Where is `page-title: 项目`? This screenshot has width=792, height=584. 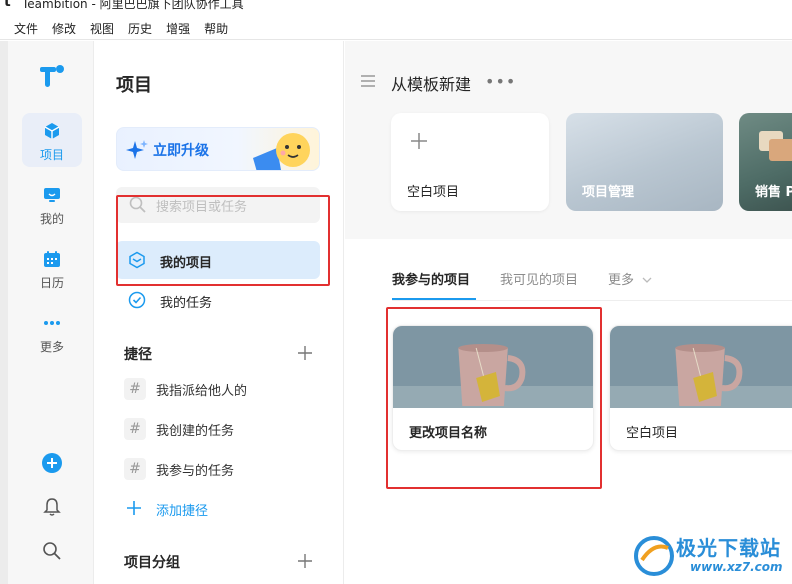
page-title: 项目 is located at coordinates (134, 85).